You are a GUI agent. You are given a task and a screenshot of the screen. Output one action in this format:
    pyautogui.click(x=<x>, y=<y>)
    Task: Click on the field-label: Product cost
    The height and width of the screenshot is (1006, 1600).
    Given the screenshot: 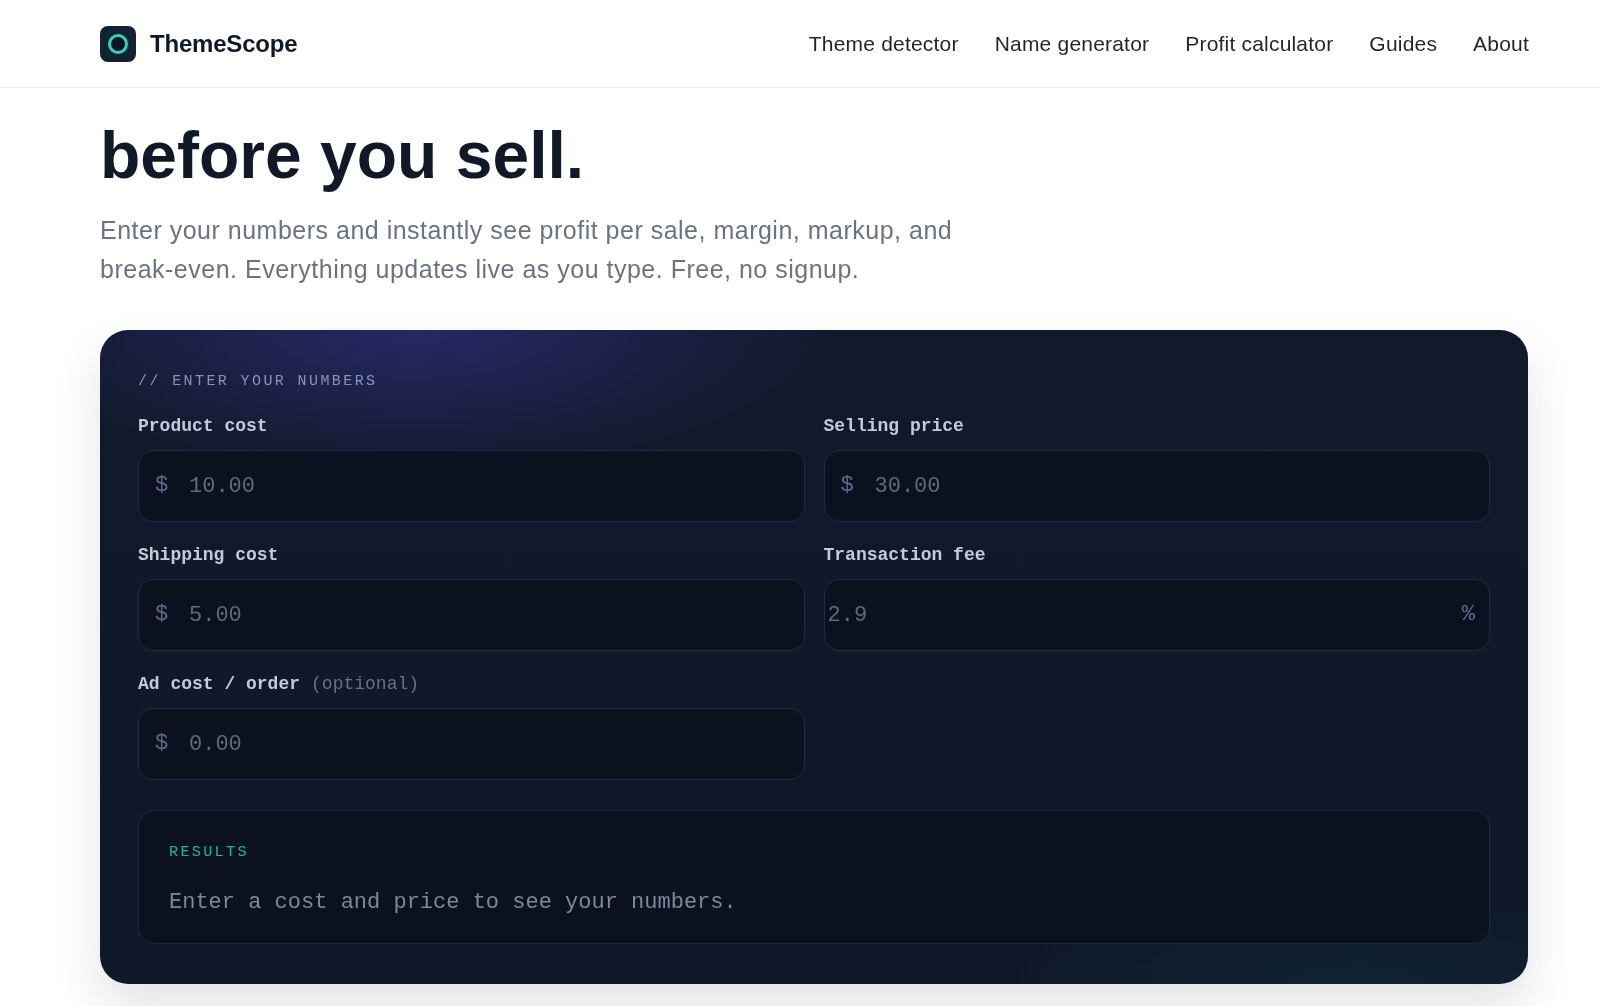 What is the action you would take?
    pyautogui.click(x=203, y=426)
    